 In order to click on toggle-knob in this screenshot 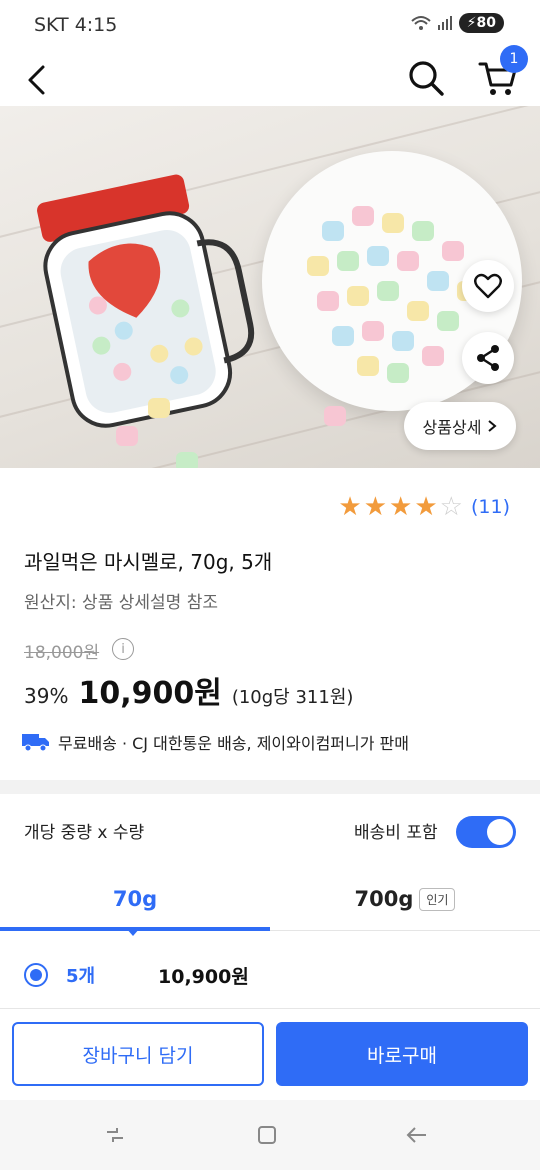, I will do `click(500, 832)`.